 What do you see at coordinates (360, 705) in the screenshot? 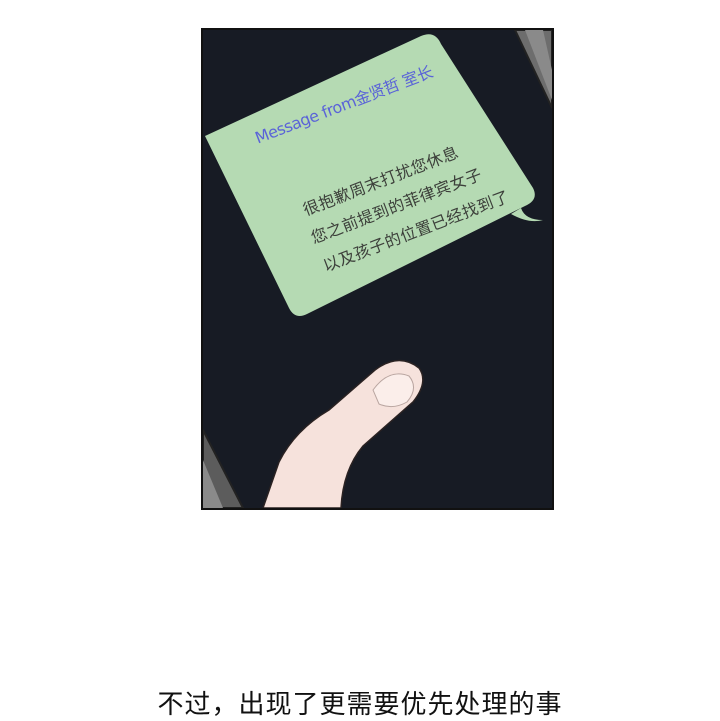
I see `narration-caption: 不过，出现了更需要优先处理的事` at bounding box center [360, 705].